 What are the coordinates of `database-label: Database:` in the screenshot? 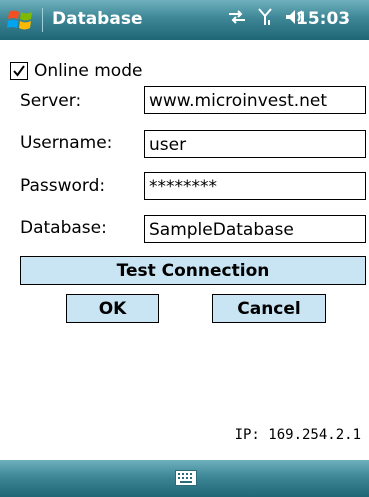 It's located at (63, 228).